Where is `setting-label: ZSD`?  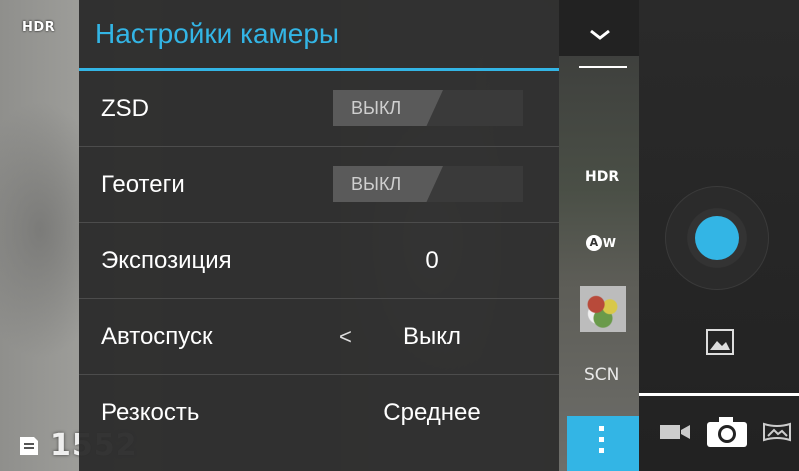 setting-label: ZSD is located at coordinates (125, 108).